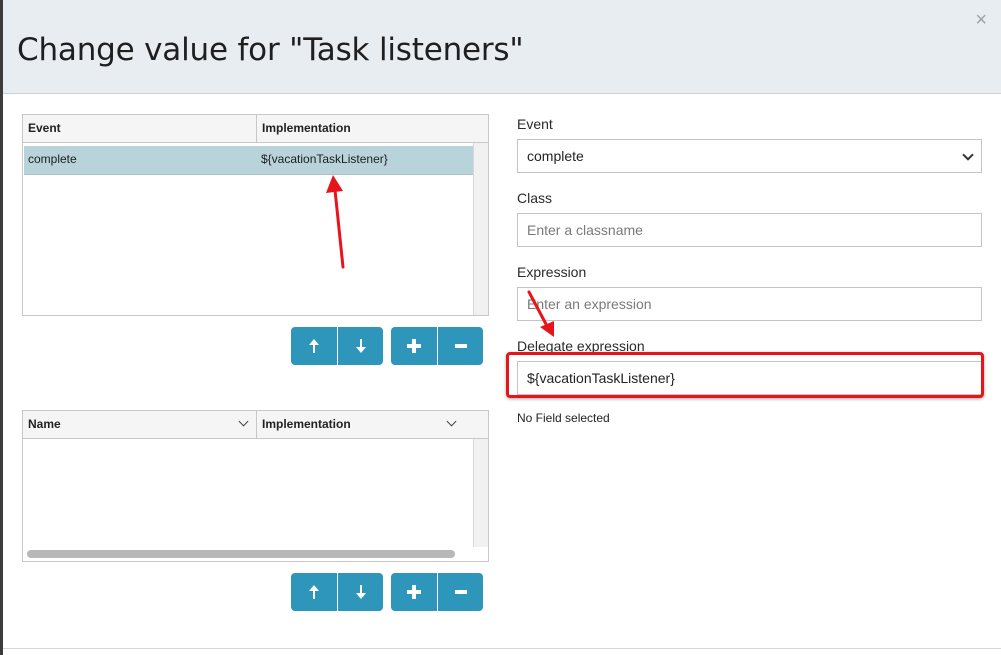 This screenshot has width=1001, height=655. I want to click on expression-input, so click(749, 304).